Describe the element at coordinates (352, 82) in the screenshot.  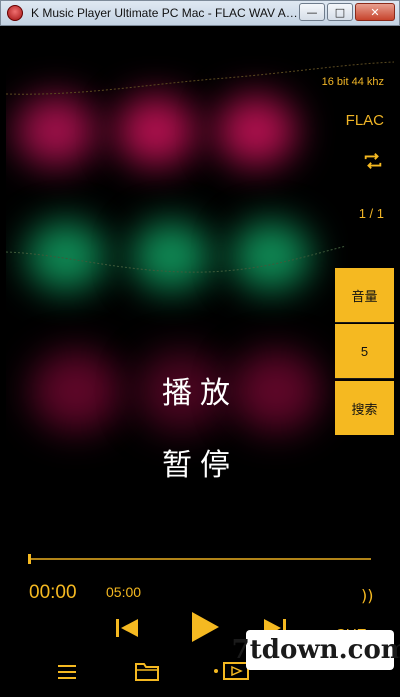
I see `bitrate-label: 16 bit 44 khz` at that location.